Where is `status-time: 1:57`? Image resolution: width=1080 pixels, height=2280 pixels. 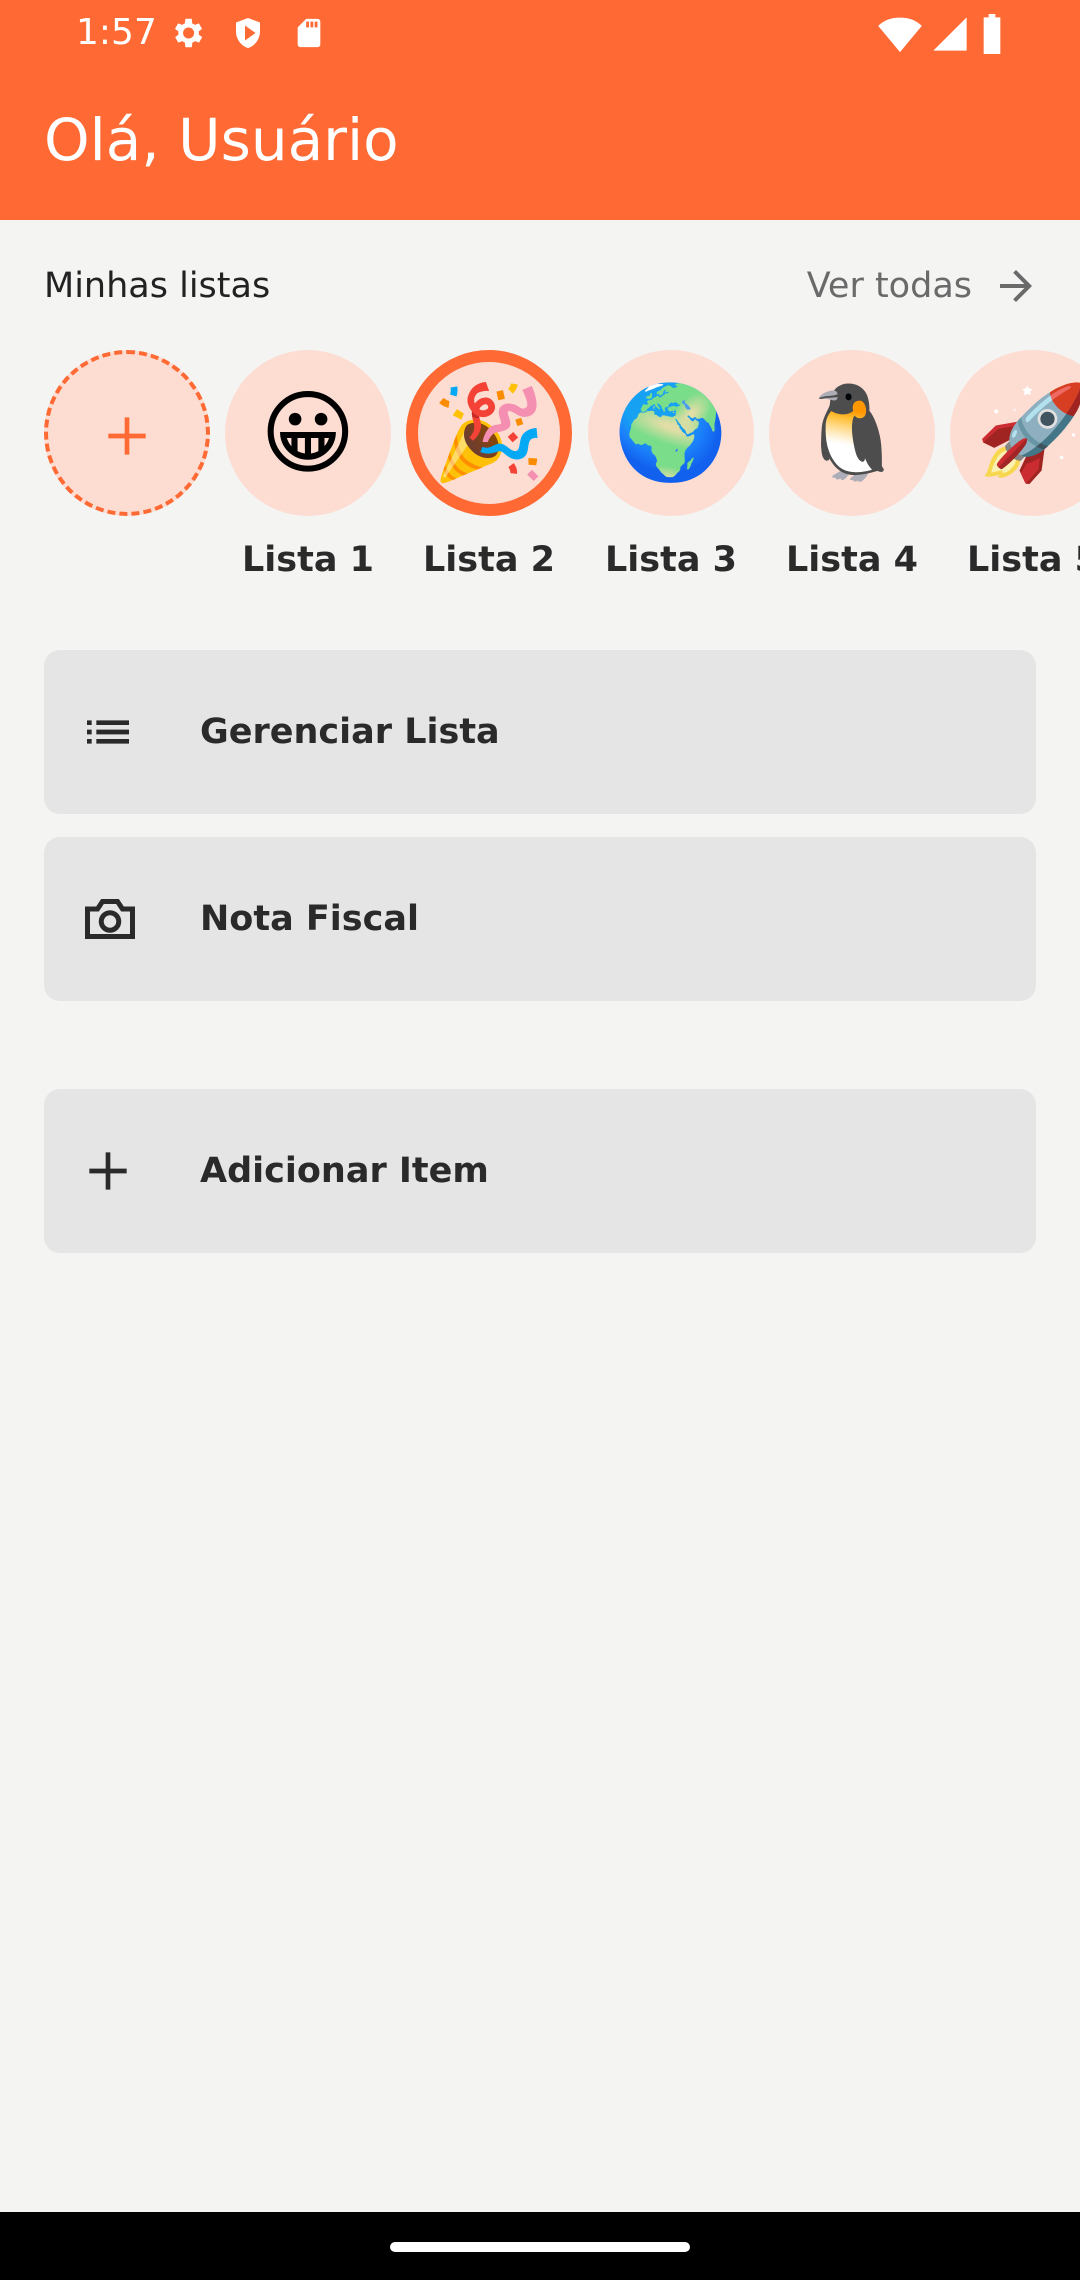 status-time: 1:57 is located at coordinates (116, 32).